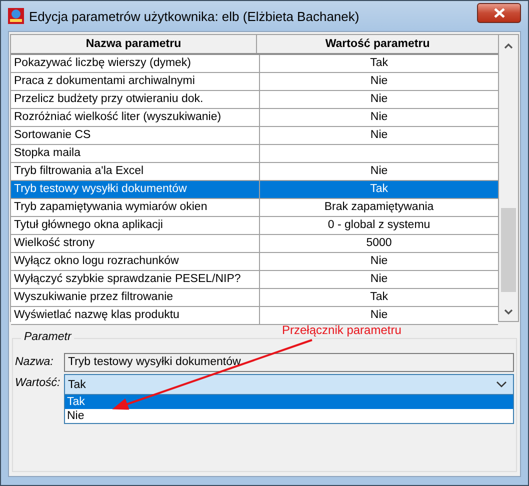 Image resolution: width=529 pixels, height=486 pixels. I want to click on parameter-name-cell: Tytuł głównego okna aplikacji, so click(135, 225).